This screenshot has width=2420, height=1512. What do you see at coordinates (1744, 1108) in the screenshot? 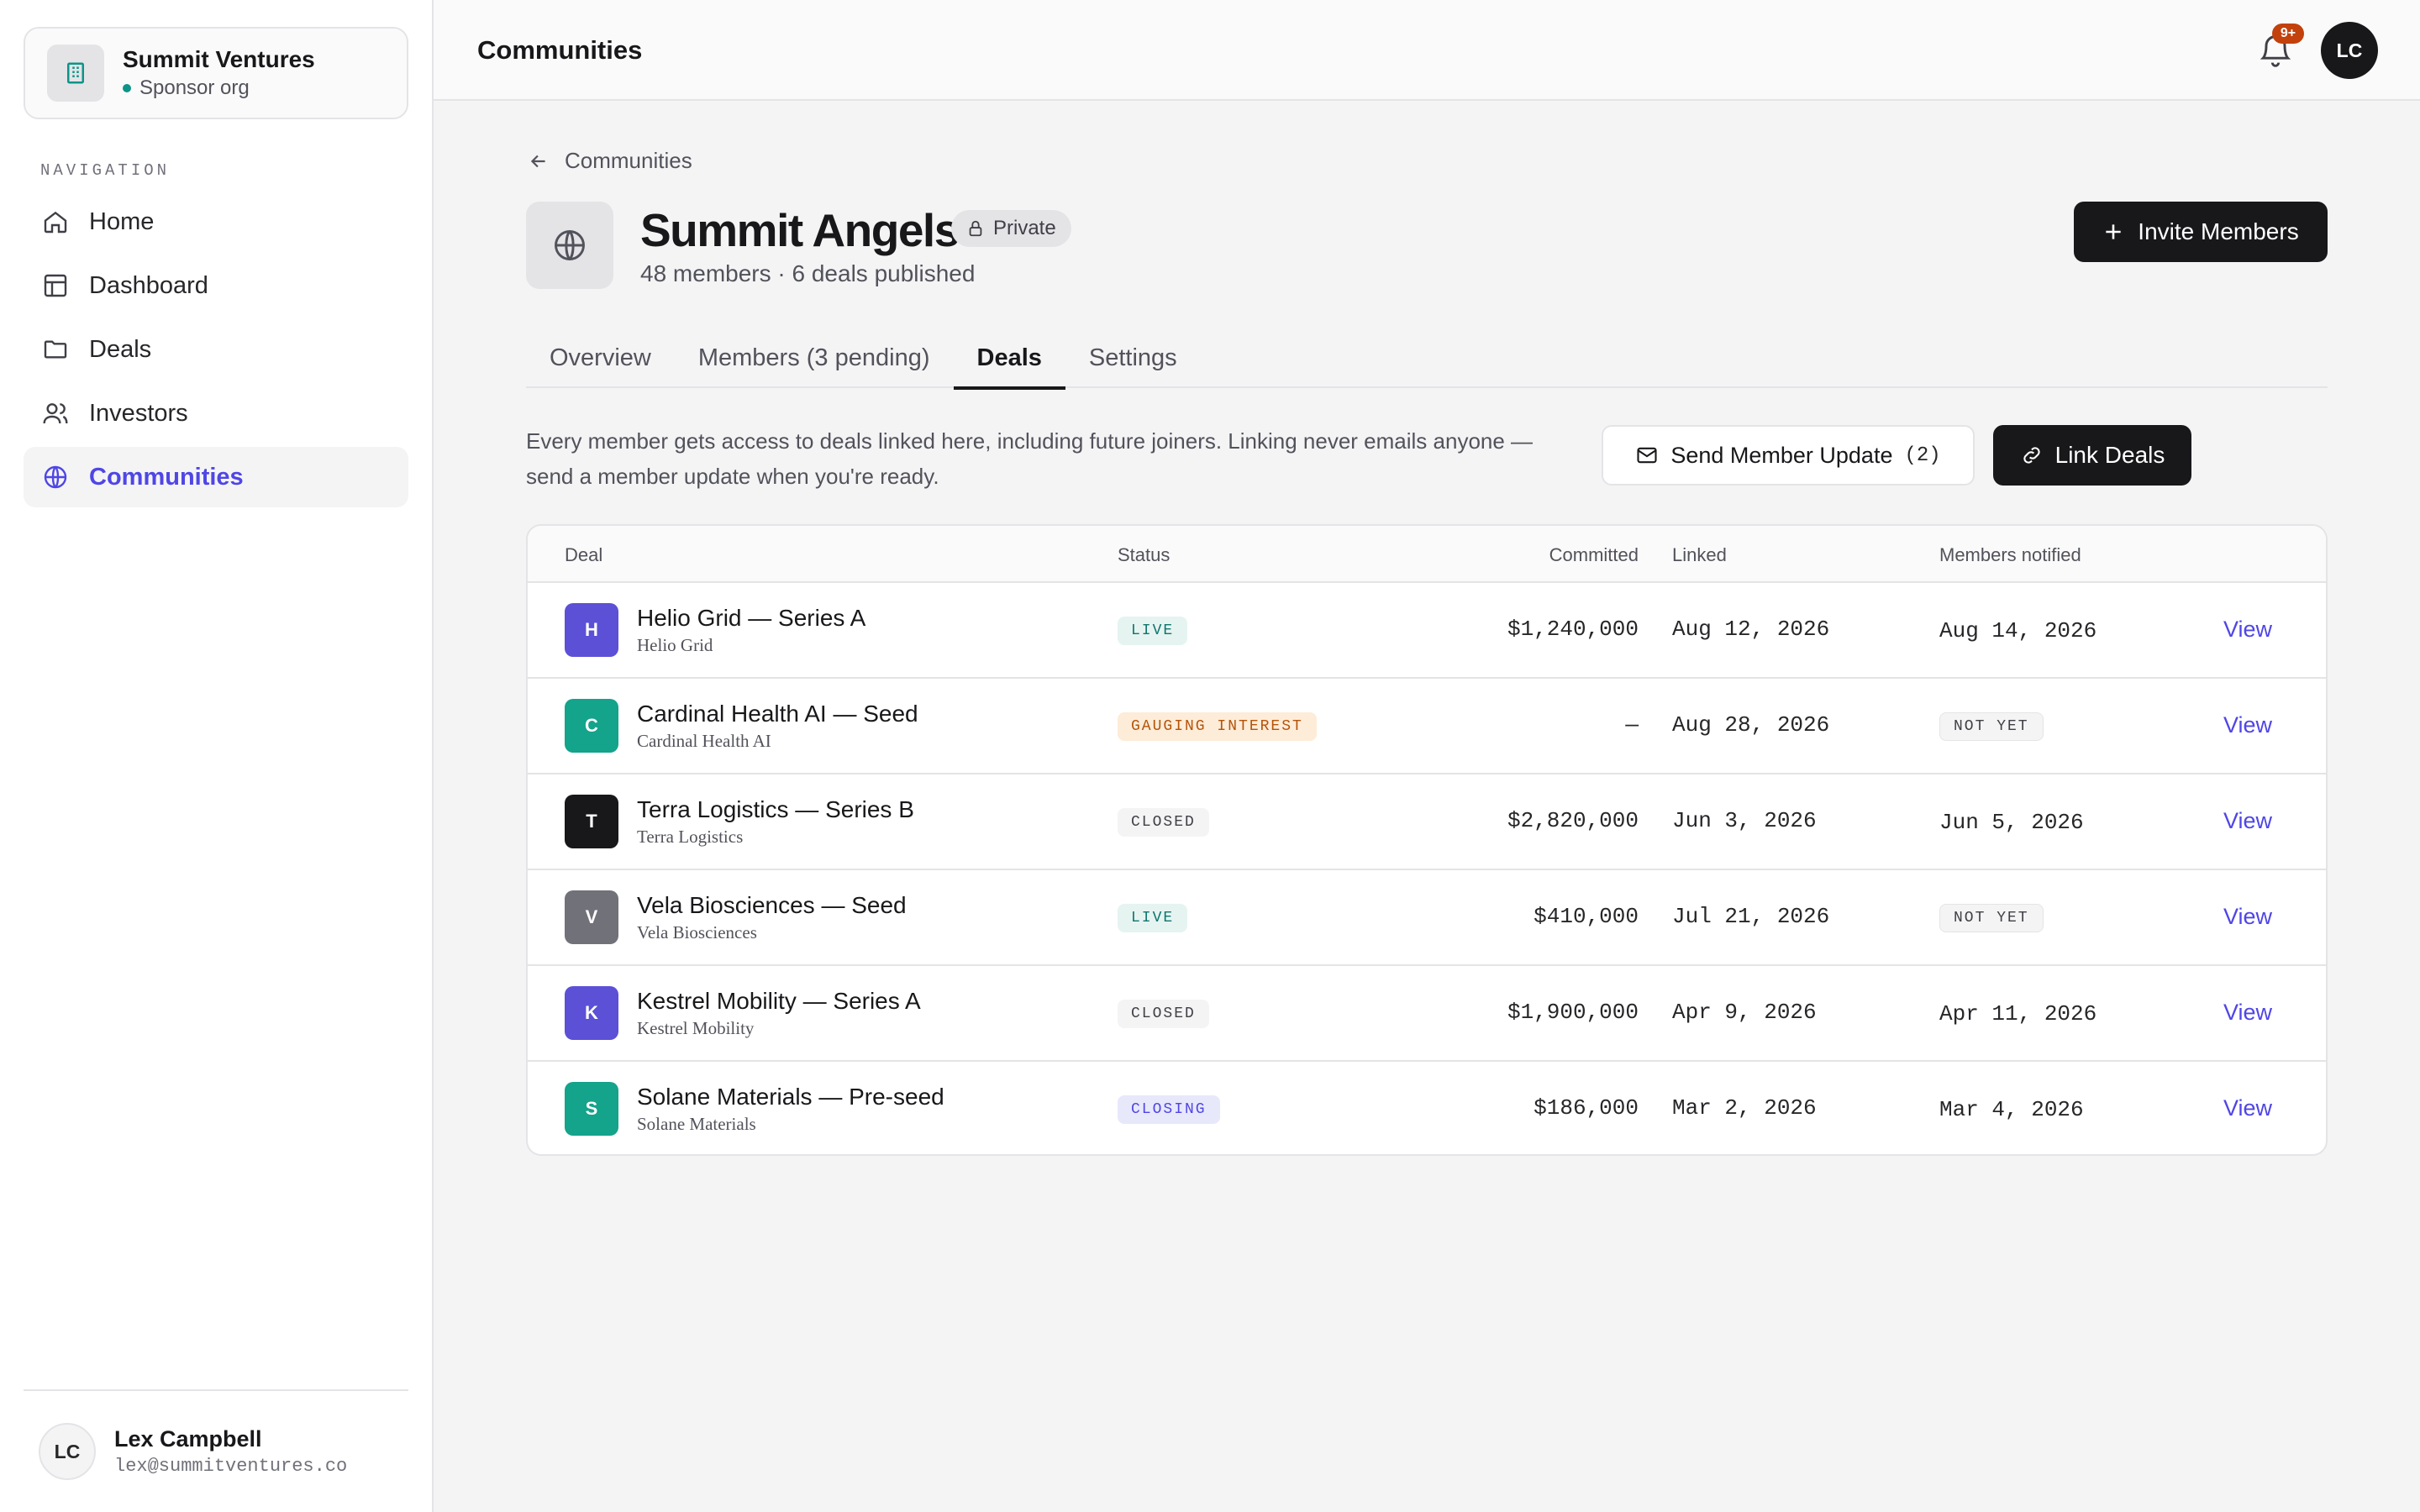
I see `linked-date: Mar 2, 2026` at bounding box center [1744, 1108].